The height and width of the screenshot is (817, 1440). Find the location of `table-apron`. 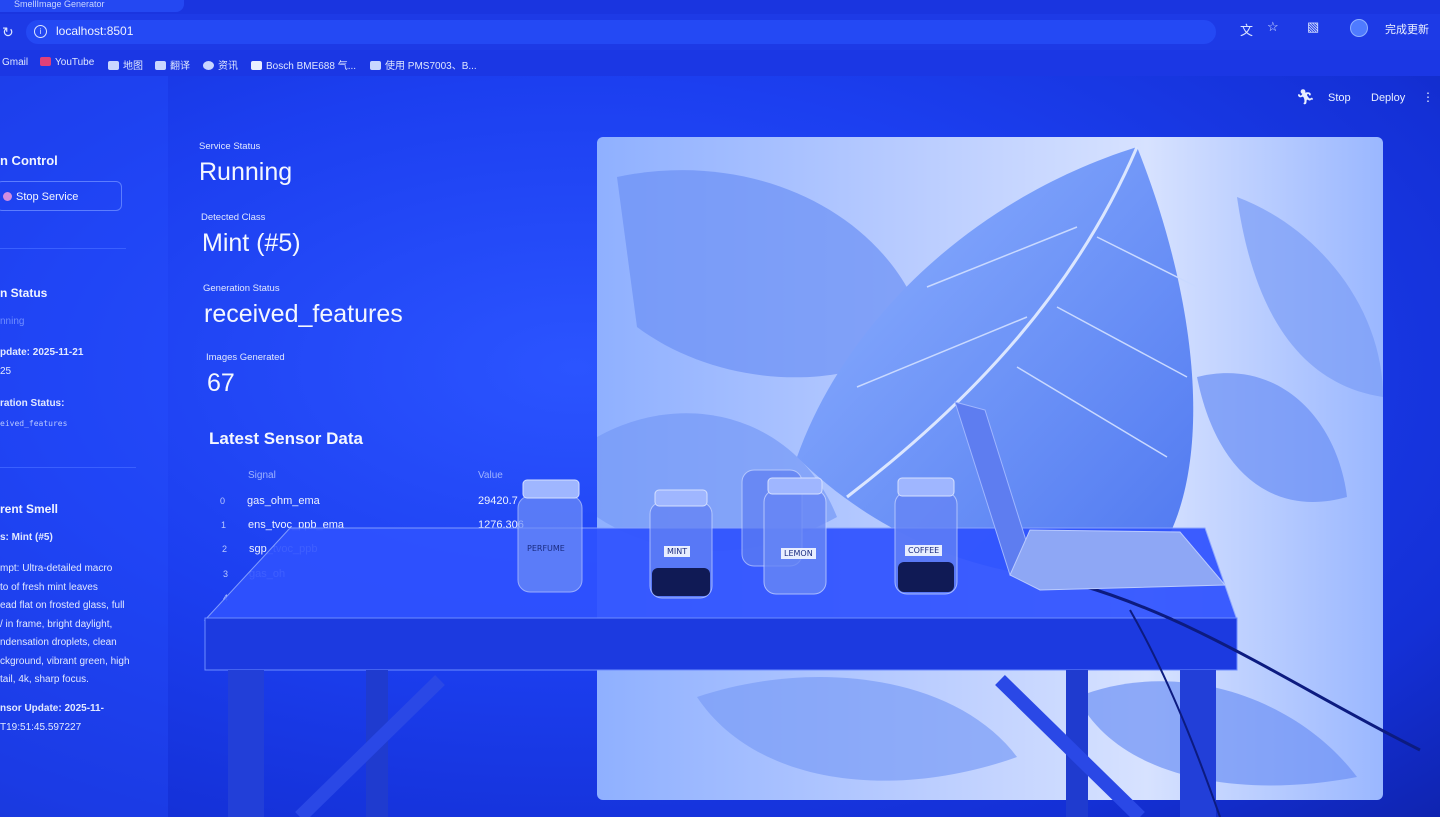

table-apron is located at coordinates (721, 644).